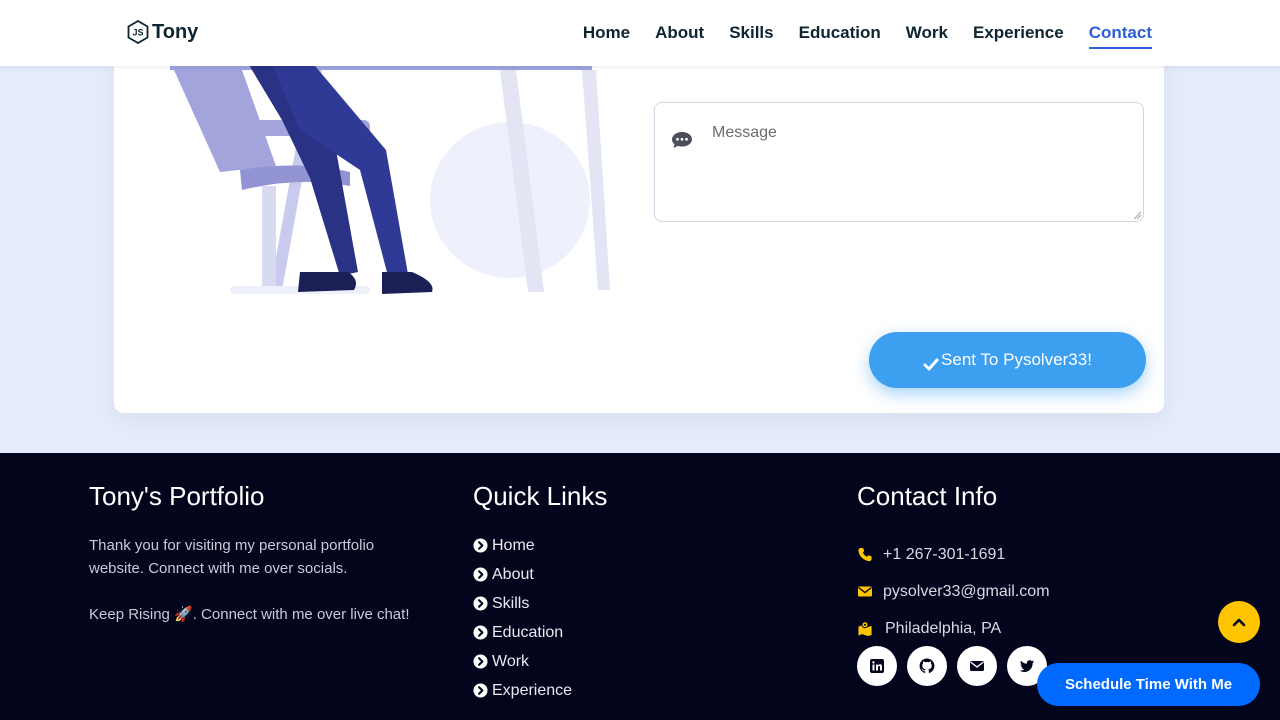 This screenshot has width=1280, height=720. I want to click on js-hexagon-icon: JS, so click(138, 32).